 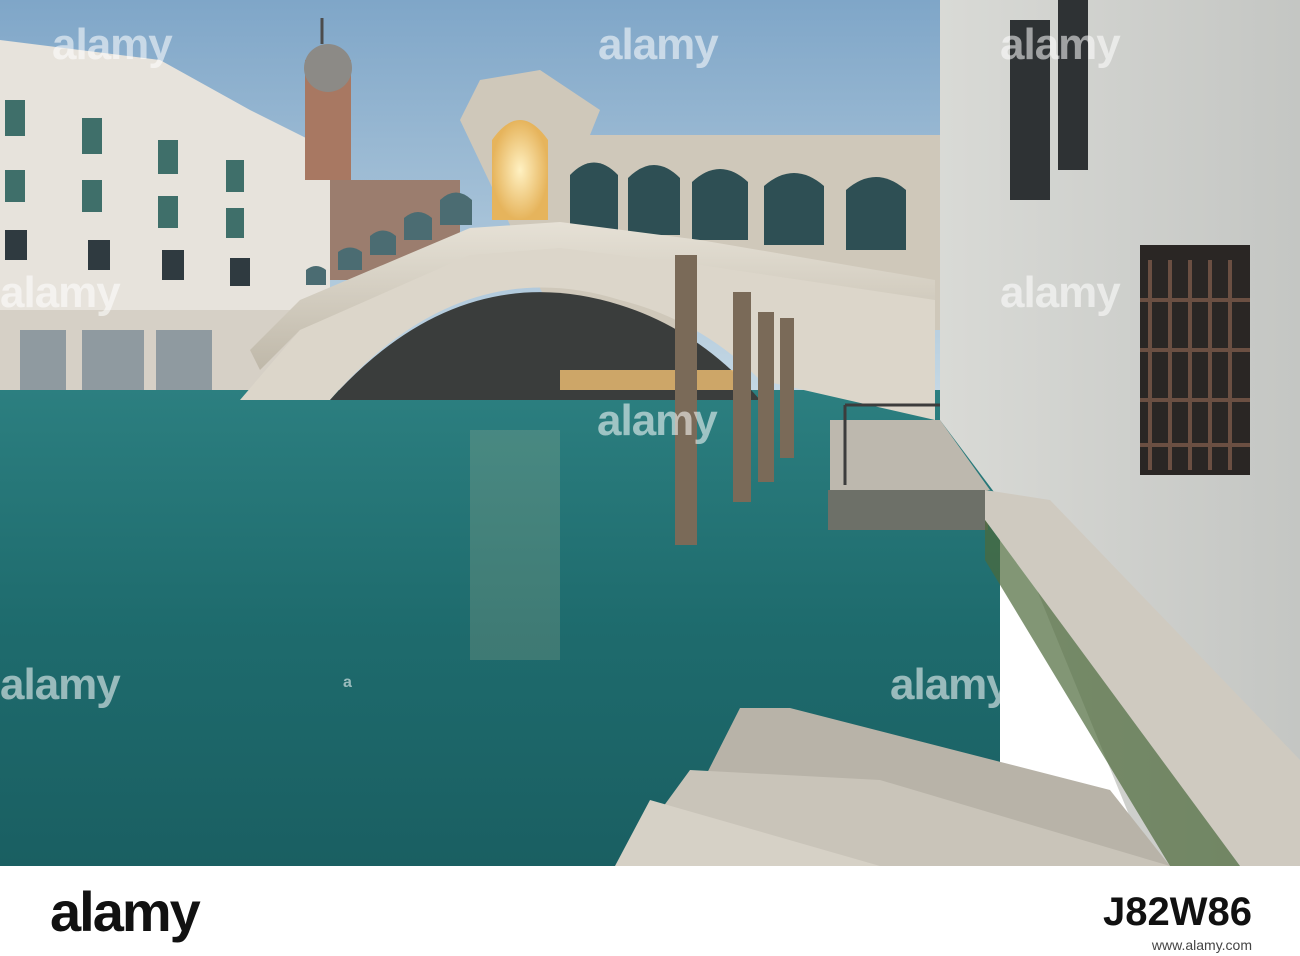 I want to click on image-id: J82W86, so click(x=1177, y=912).